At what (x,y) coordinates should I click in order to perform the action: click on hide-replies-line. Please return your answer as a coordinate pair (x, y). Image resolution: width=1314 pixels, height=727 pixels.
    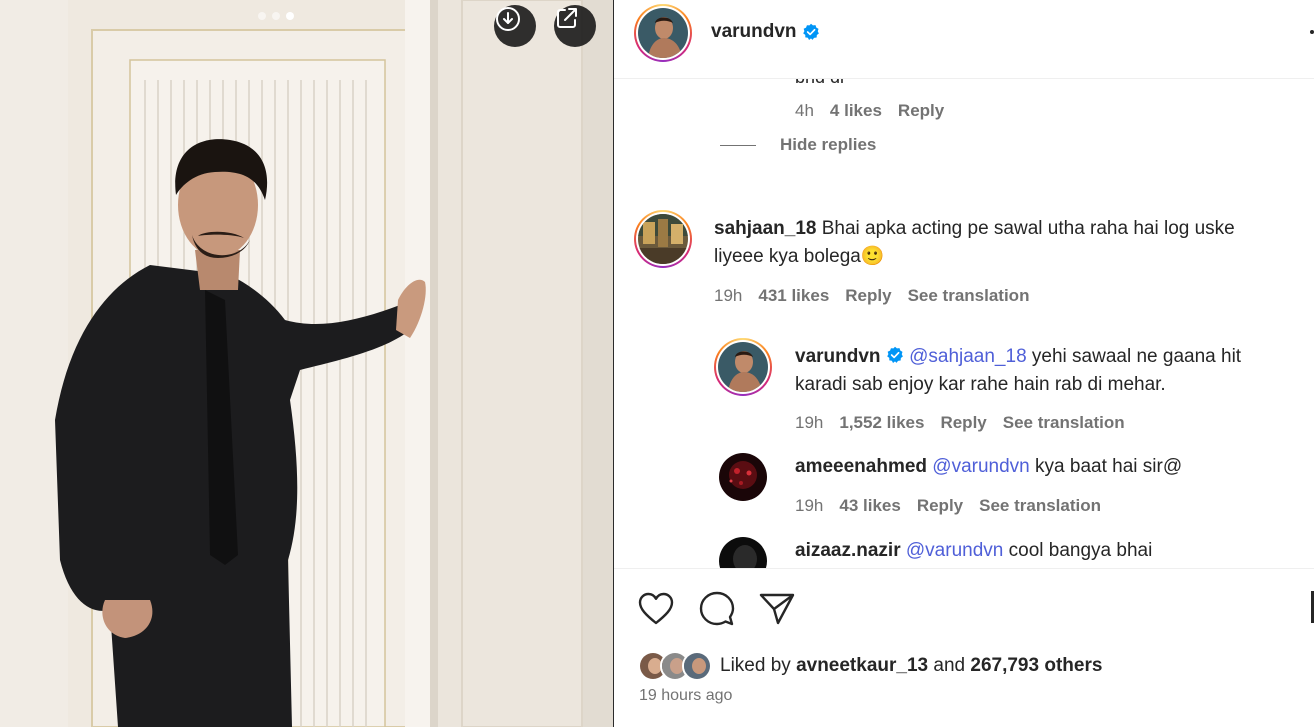
    Looking at the image, I should click on (738, 145).